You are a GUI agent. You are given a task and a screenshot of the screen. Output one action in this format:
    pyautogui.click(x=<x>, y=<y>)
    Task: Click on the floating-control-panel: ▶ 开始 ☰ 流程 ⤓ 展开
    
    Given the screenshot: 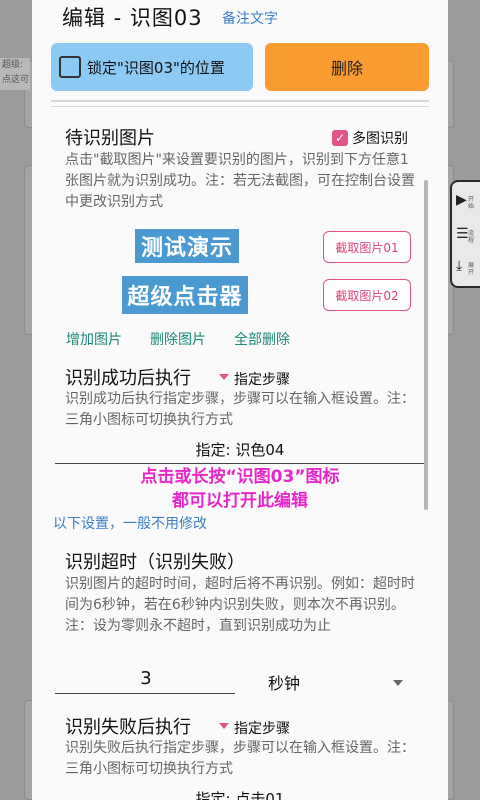 What is the action you would take?
    pyautogui.click(x=465, y=234)
    